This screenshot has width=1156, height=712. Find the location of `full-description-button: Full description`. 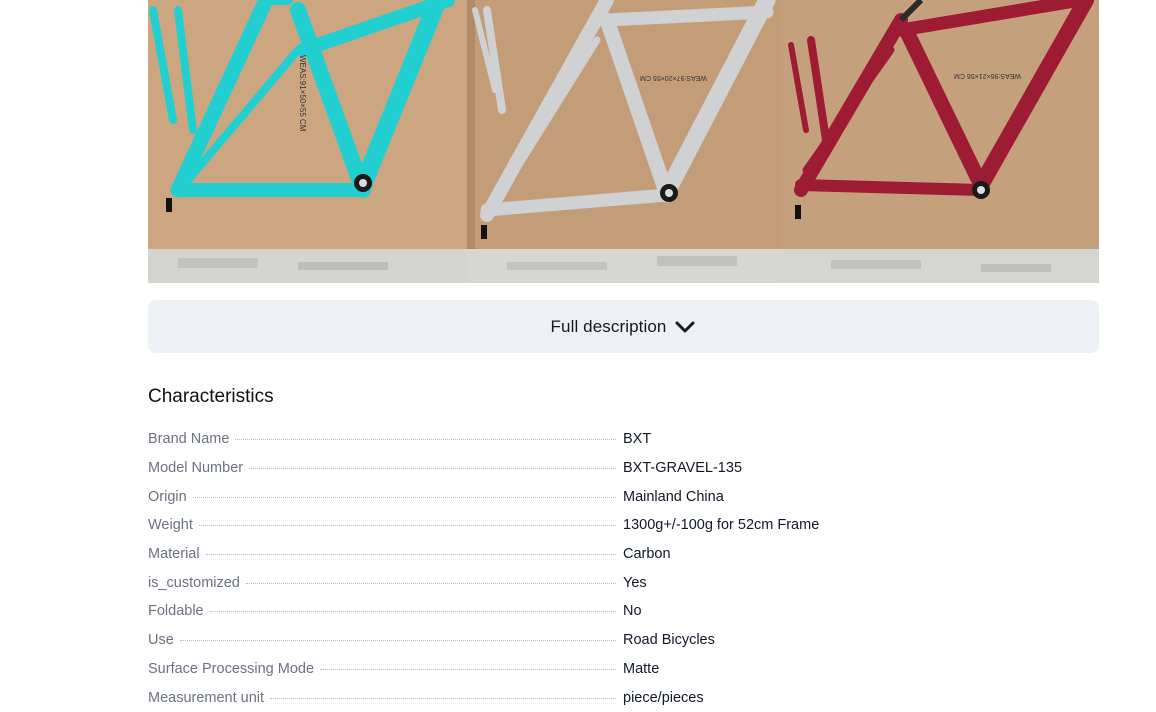

full-description-button: Full description is located at coordinates (623, 326).